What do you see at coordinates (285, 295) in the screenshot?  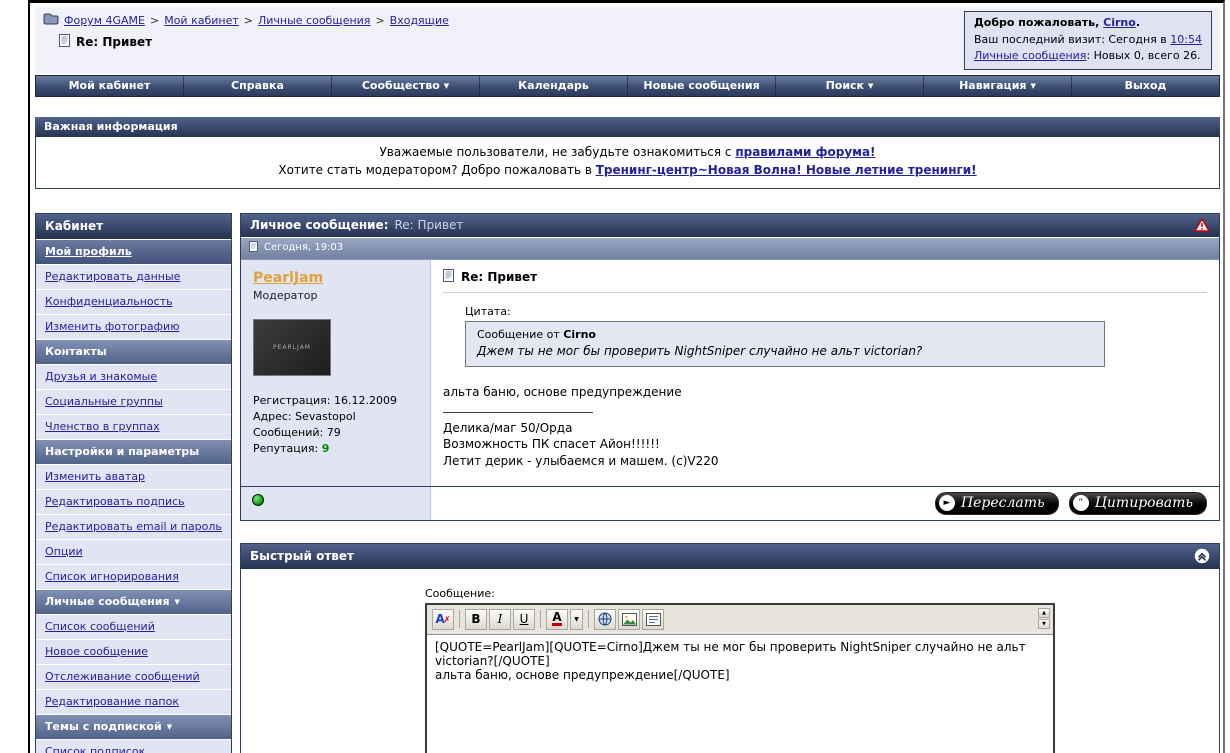 I see `author-role: Модератор` at bounding box center [285, 295].